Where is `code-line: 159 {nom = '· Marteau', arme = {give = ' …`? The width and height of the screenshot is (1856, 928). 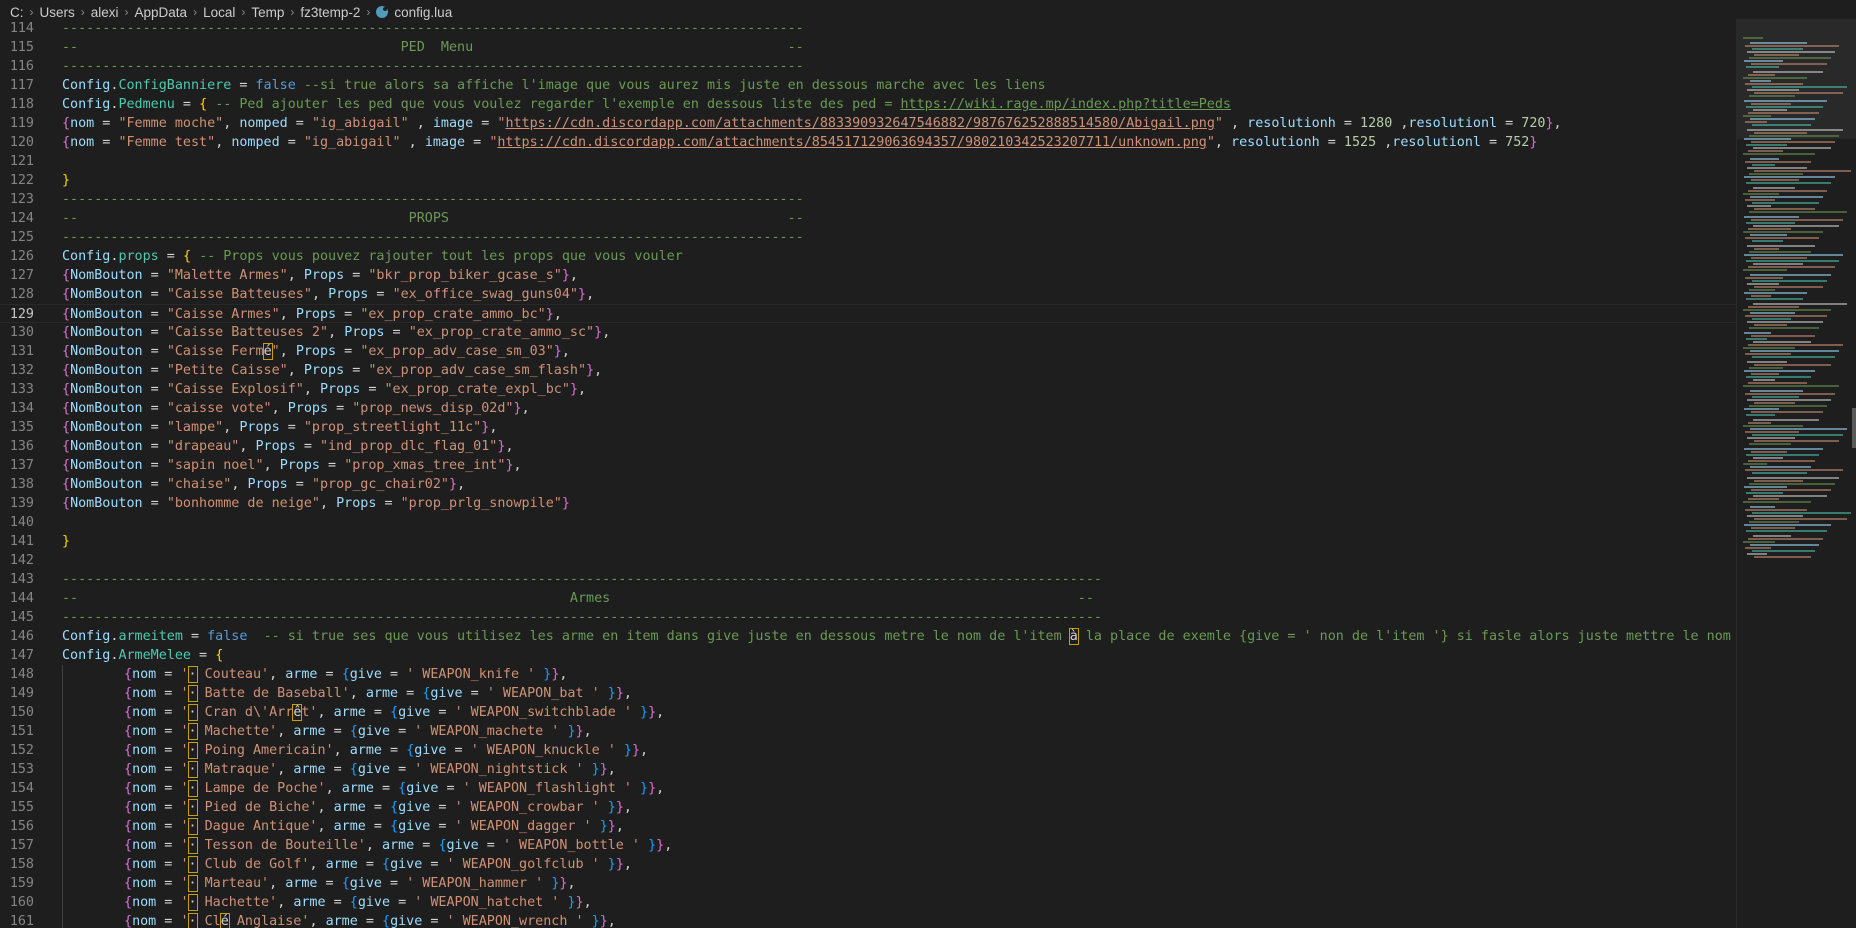 code-line: 159 {nom = '· Marteau', arme = {give = ' … is located at coordinates (868, 883).